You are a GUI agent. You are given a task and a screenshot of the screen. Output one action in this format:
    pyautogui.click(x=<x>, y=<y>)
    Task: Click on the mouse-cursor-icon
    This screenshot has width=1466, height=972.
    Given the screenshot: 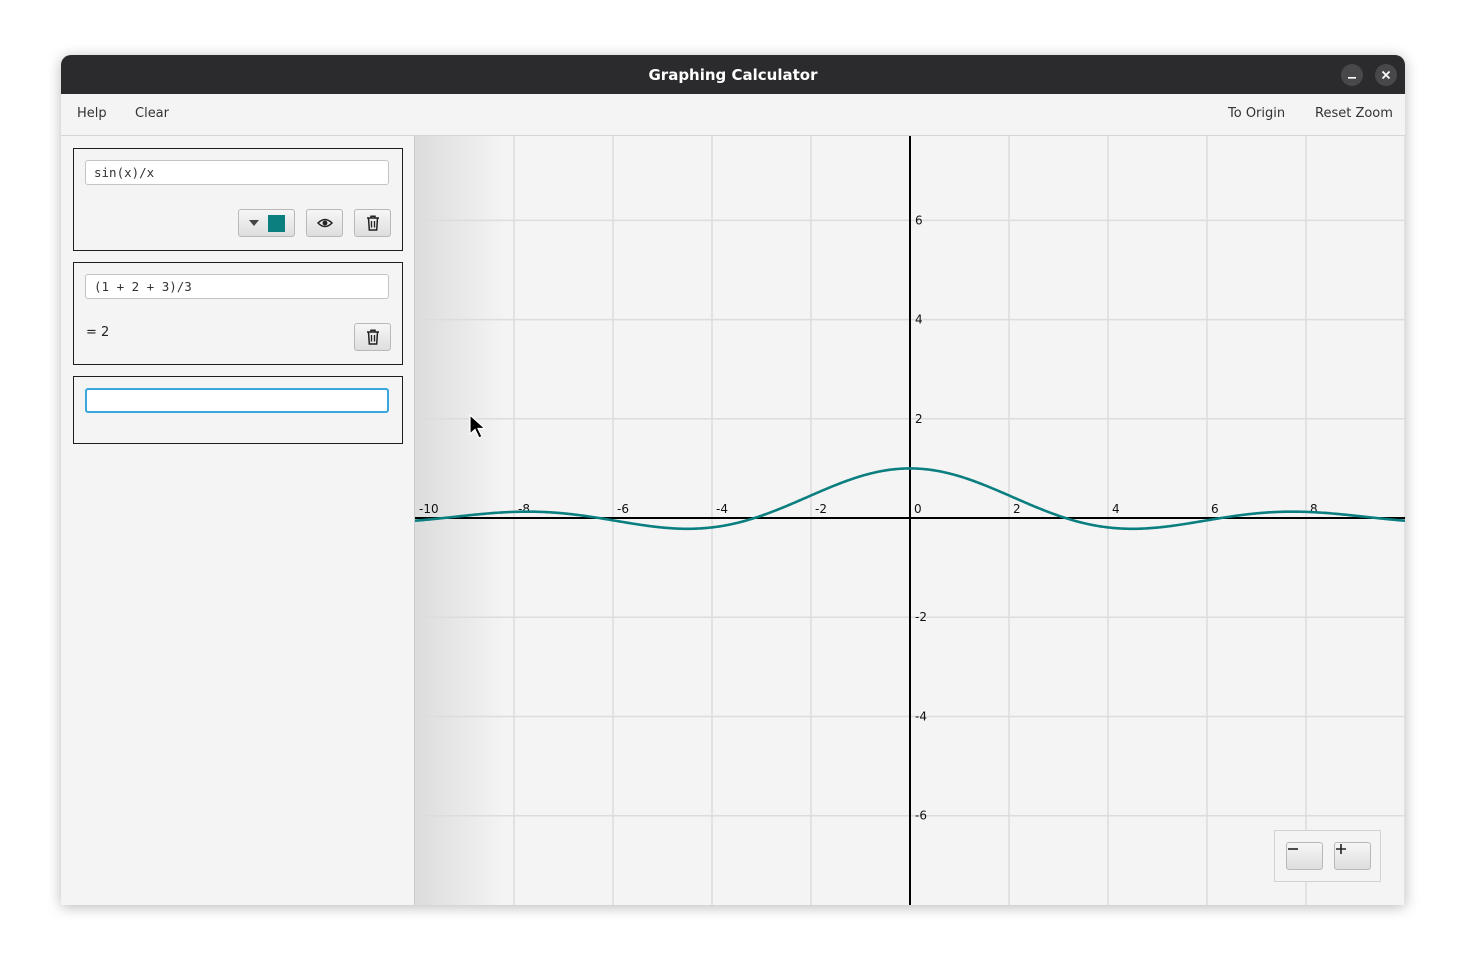 What is the action you would take?
    pyautogui.click(x=478, y=426)
    